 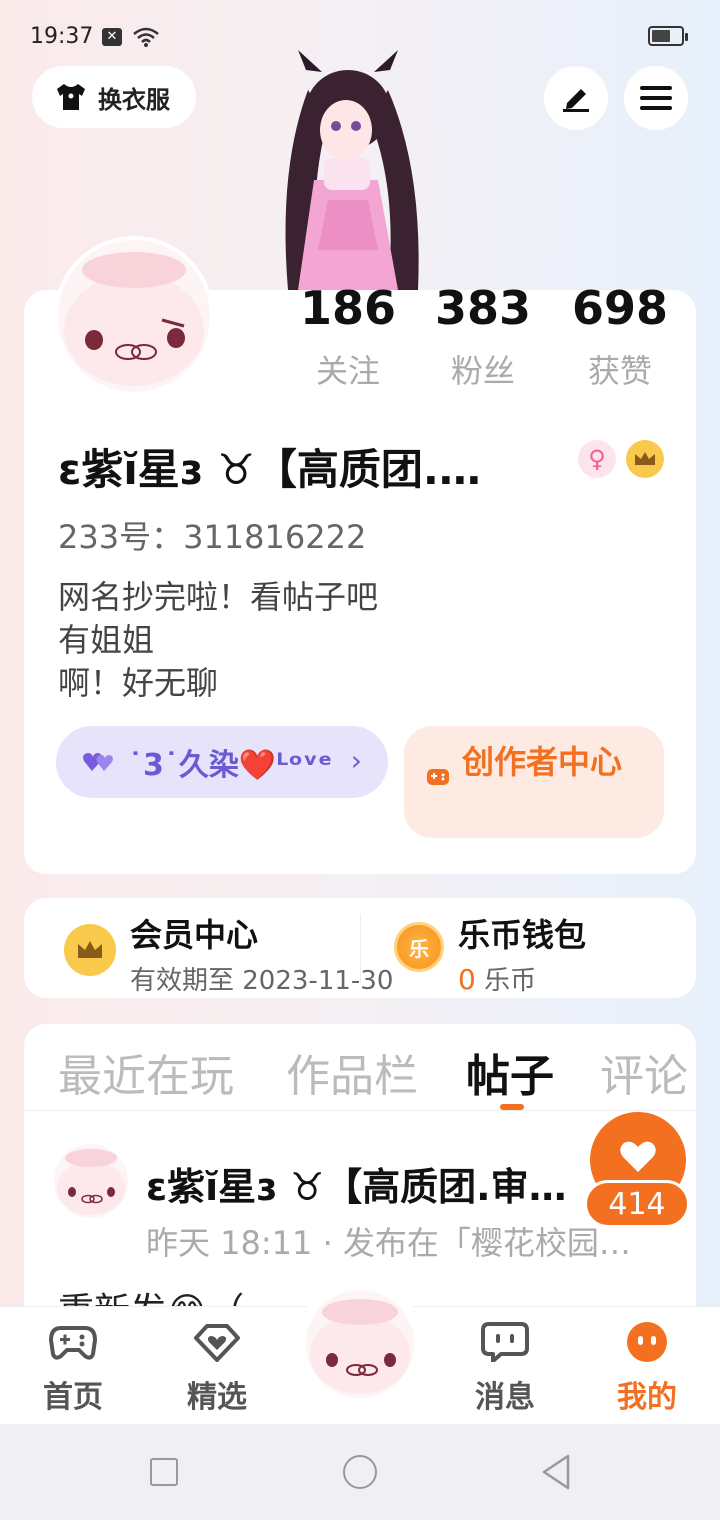 I want to click on wifi-icon, so click(x=146, y=37).